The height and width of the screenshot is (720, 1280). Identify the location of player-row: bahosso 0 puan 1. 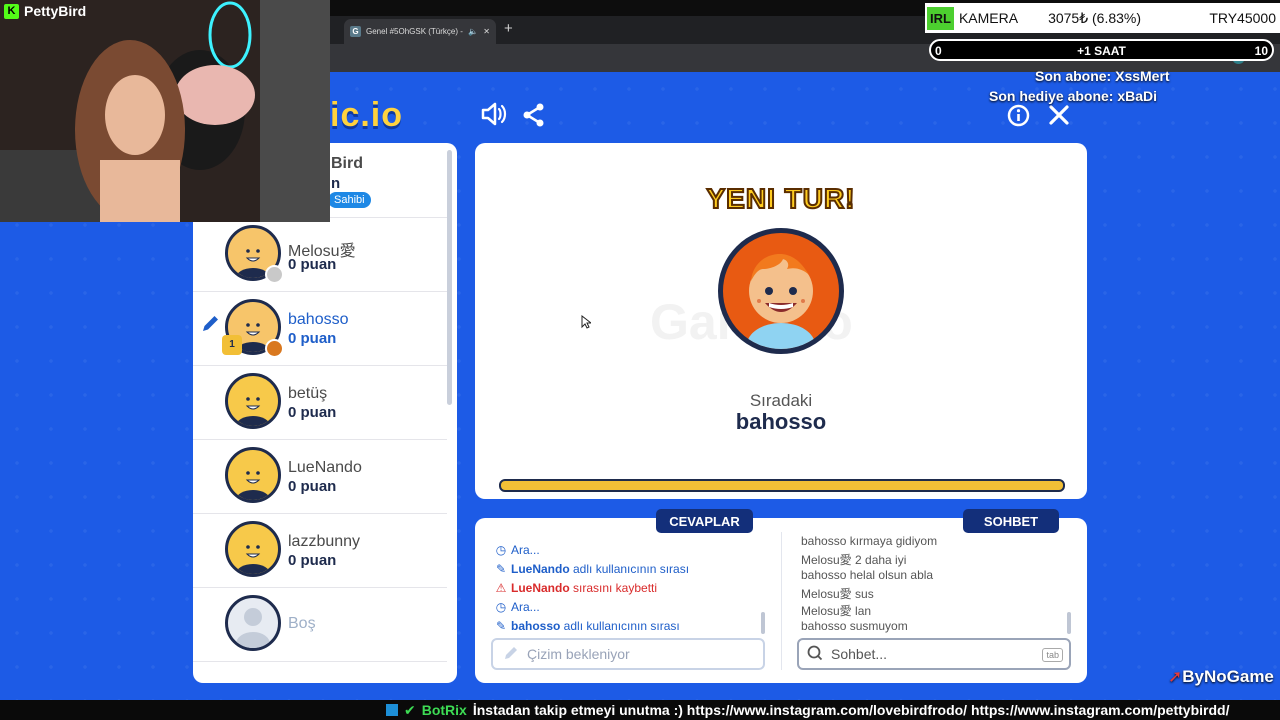
(320, 328).